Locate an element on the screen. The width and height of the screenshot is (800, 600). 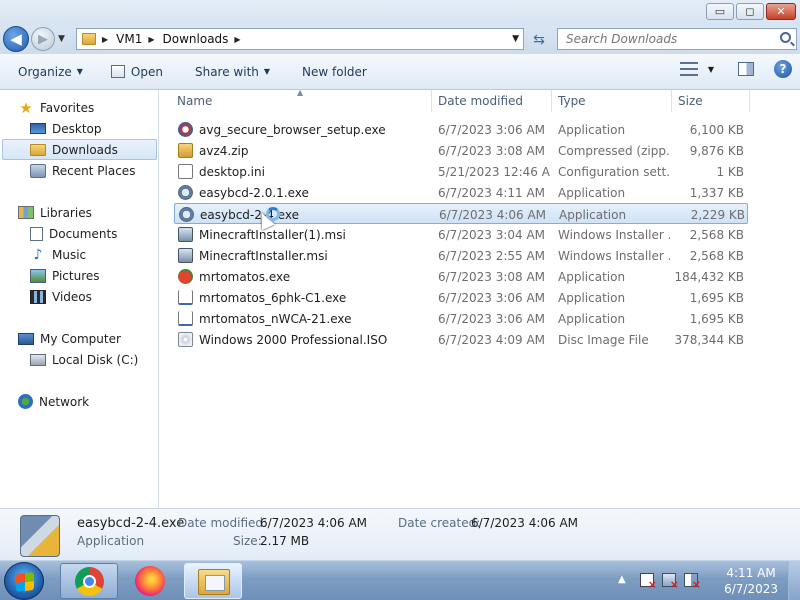
taskbar-firefox is located at coordinates (151, 581).